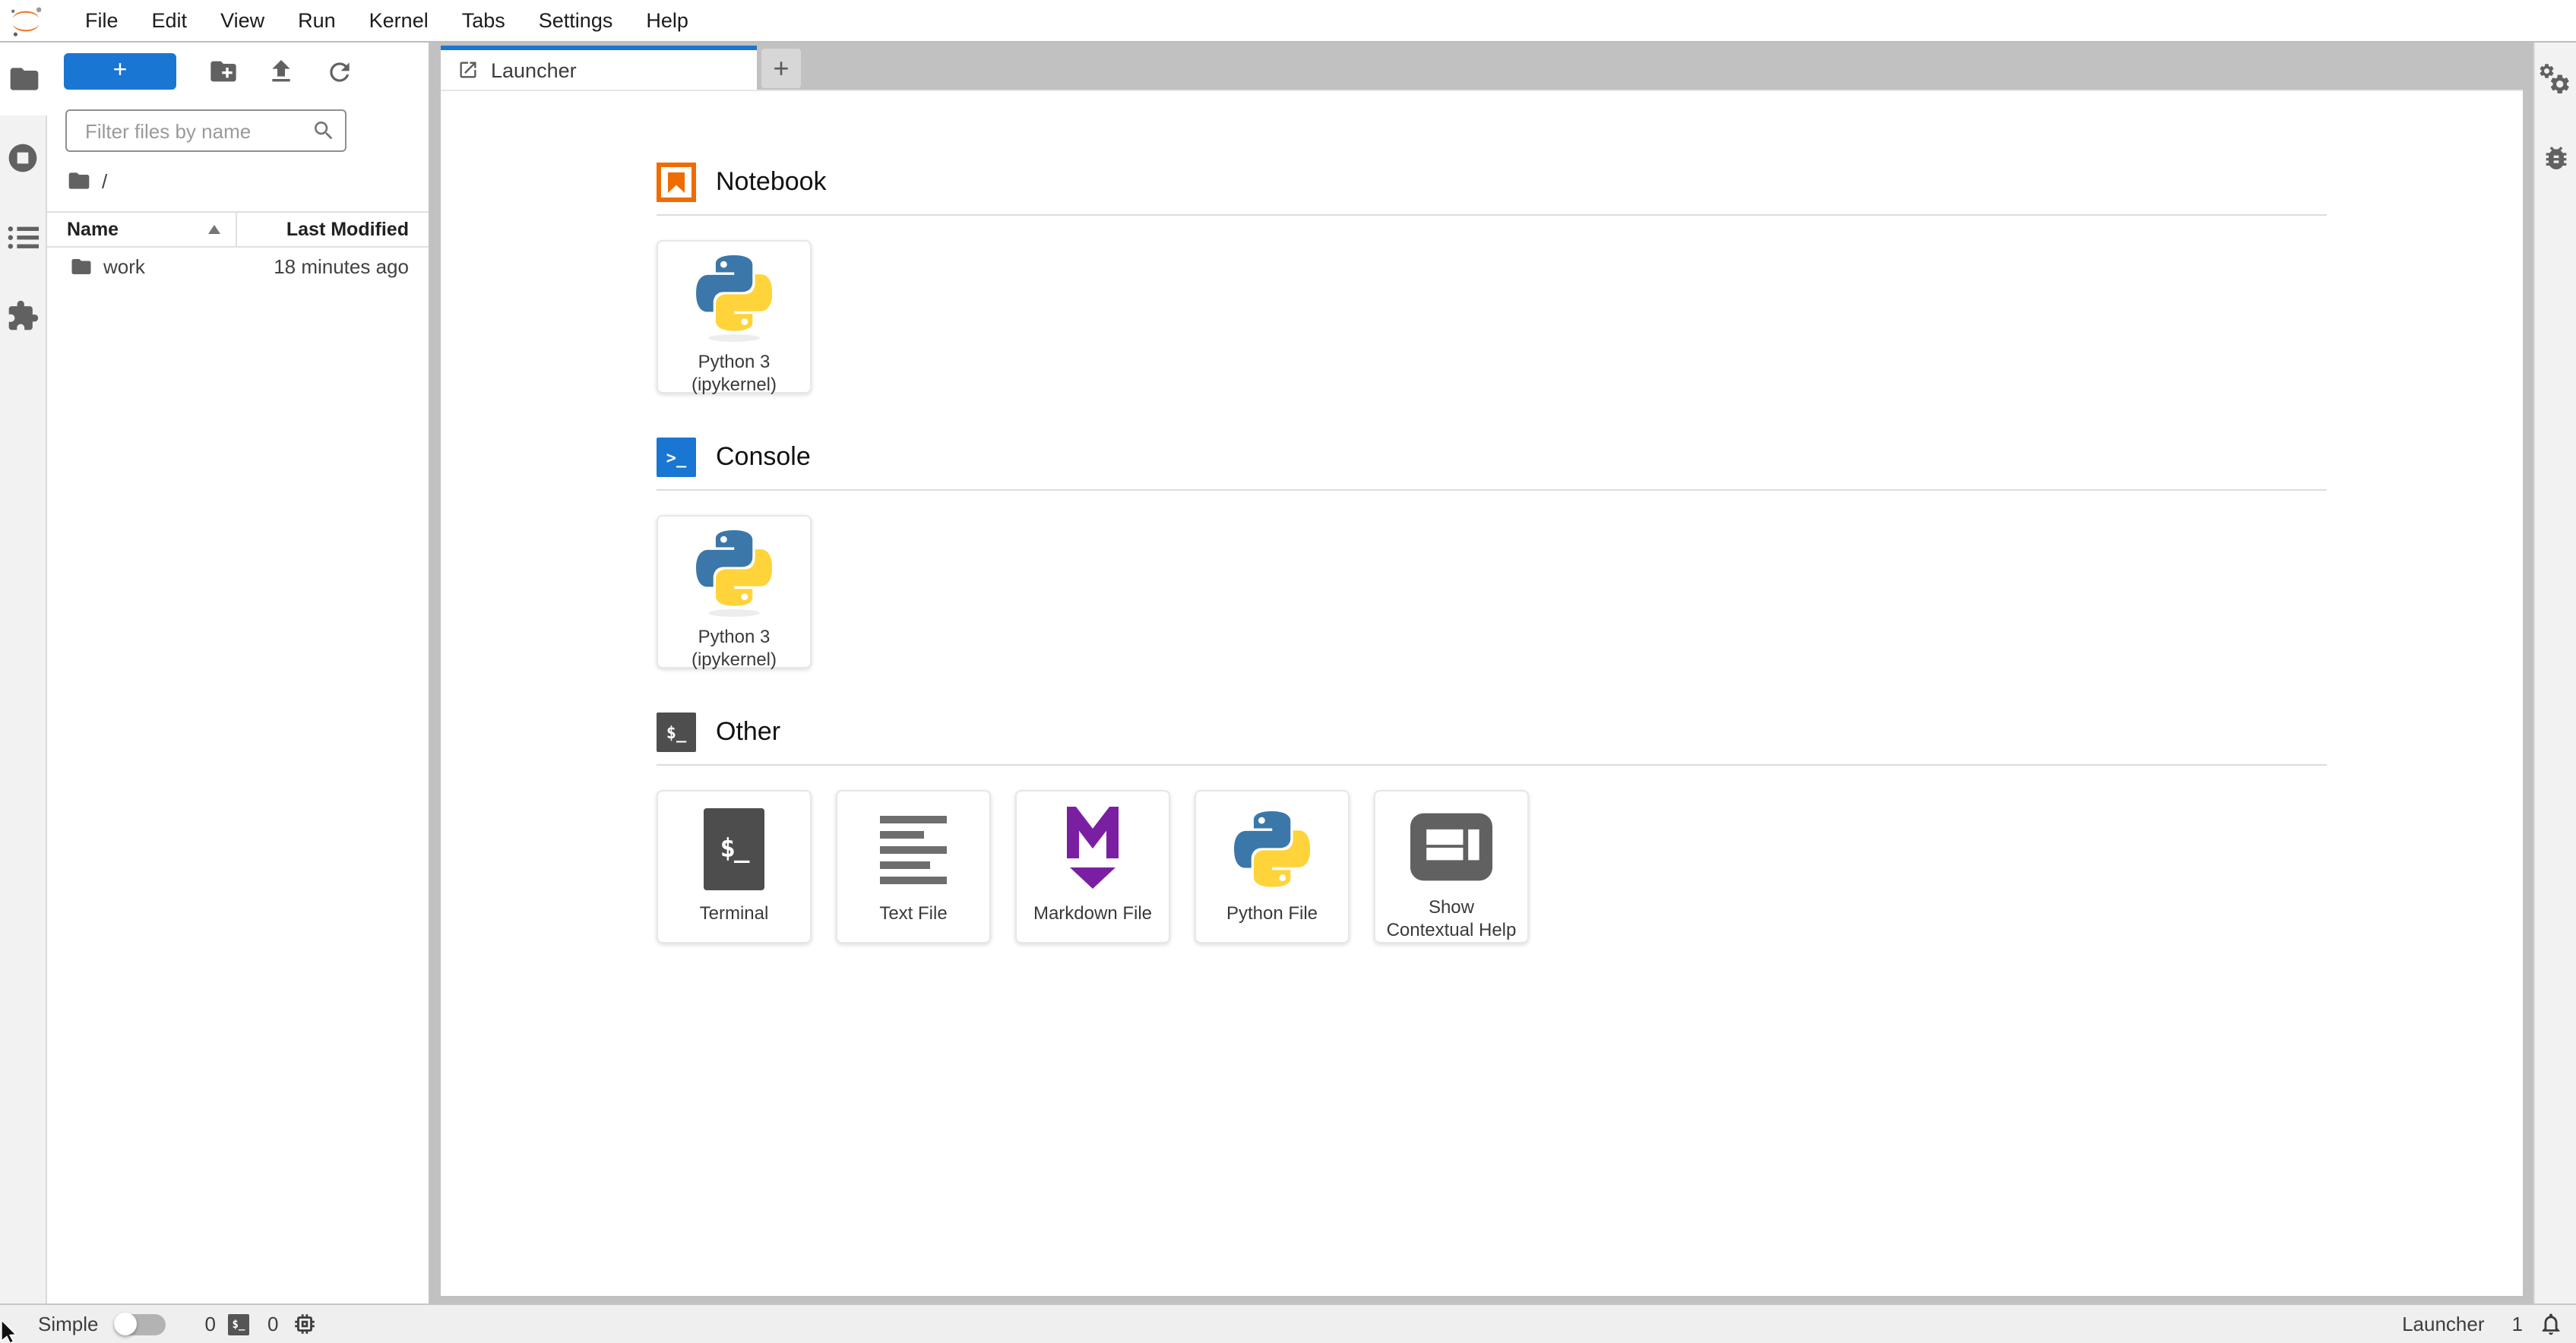 The width and height of the screenshot is (2576, 1343). What do you see at coordinates (913, 849) in the screenshot?
I see `text-lines-icon` at bounding box center [913, 849].